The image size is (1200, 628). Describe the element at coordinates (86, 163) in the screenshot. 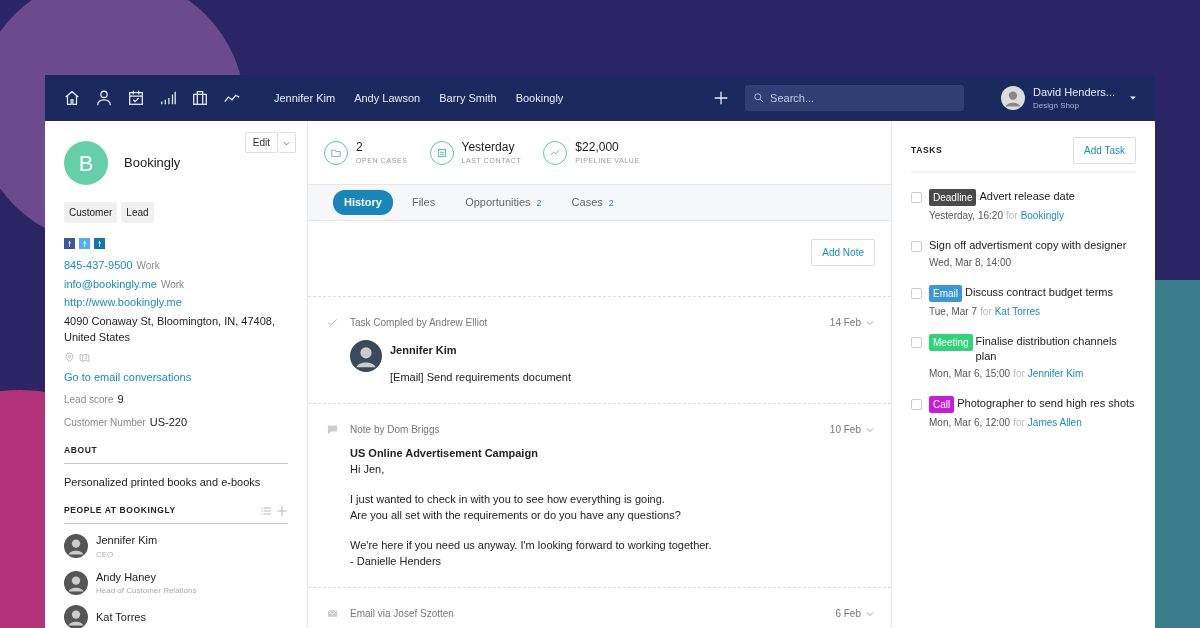

I see `company-avatar: B` at that location.